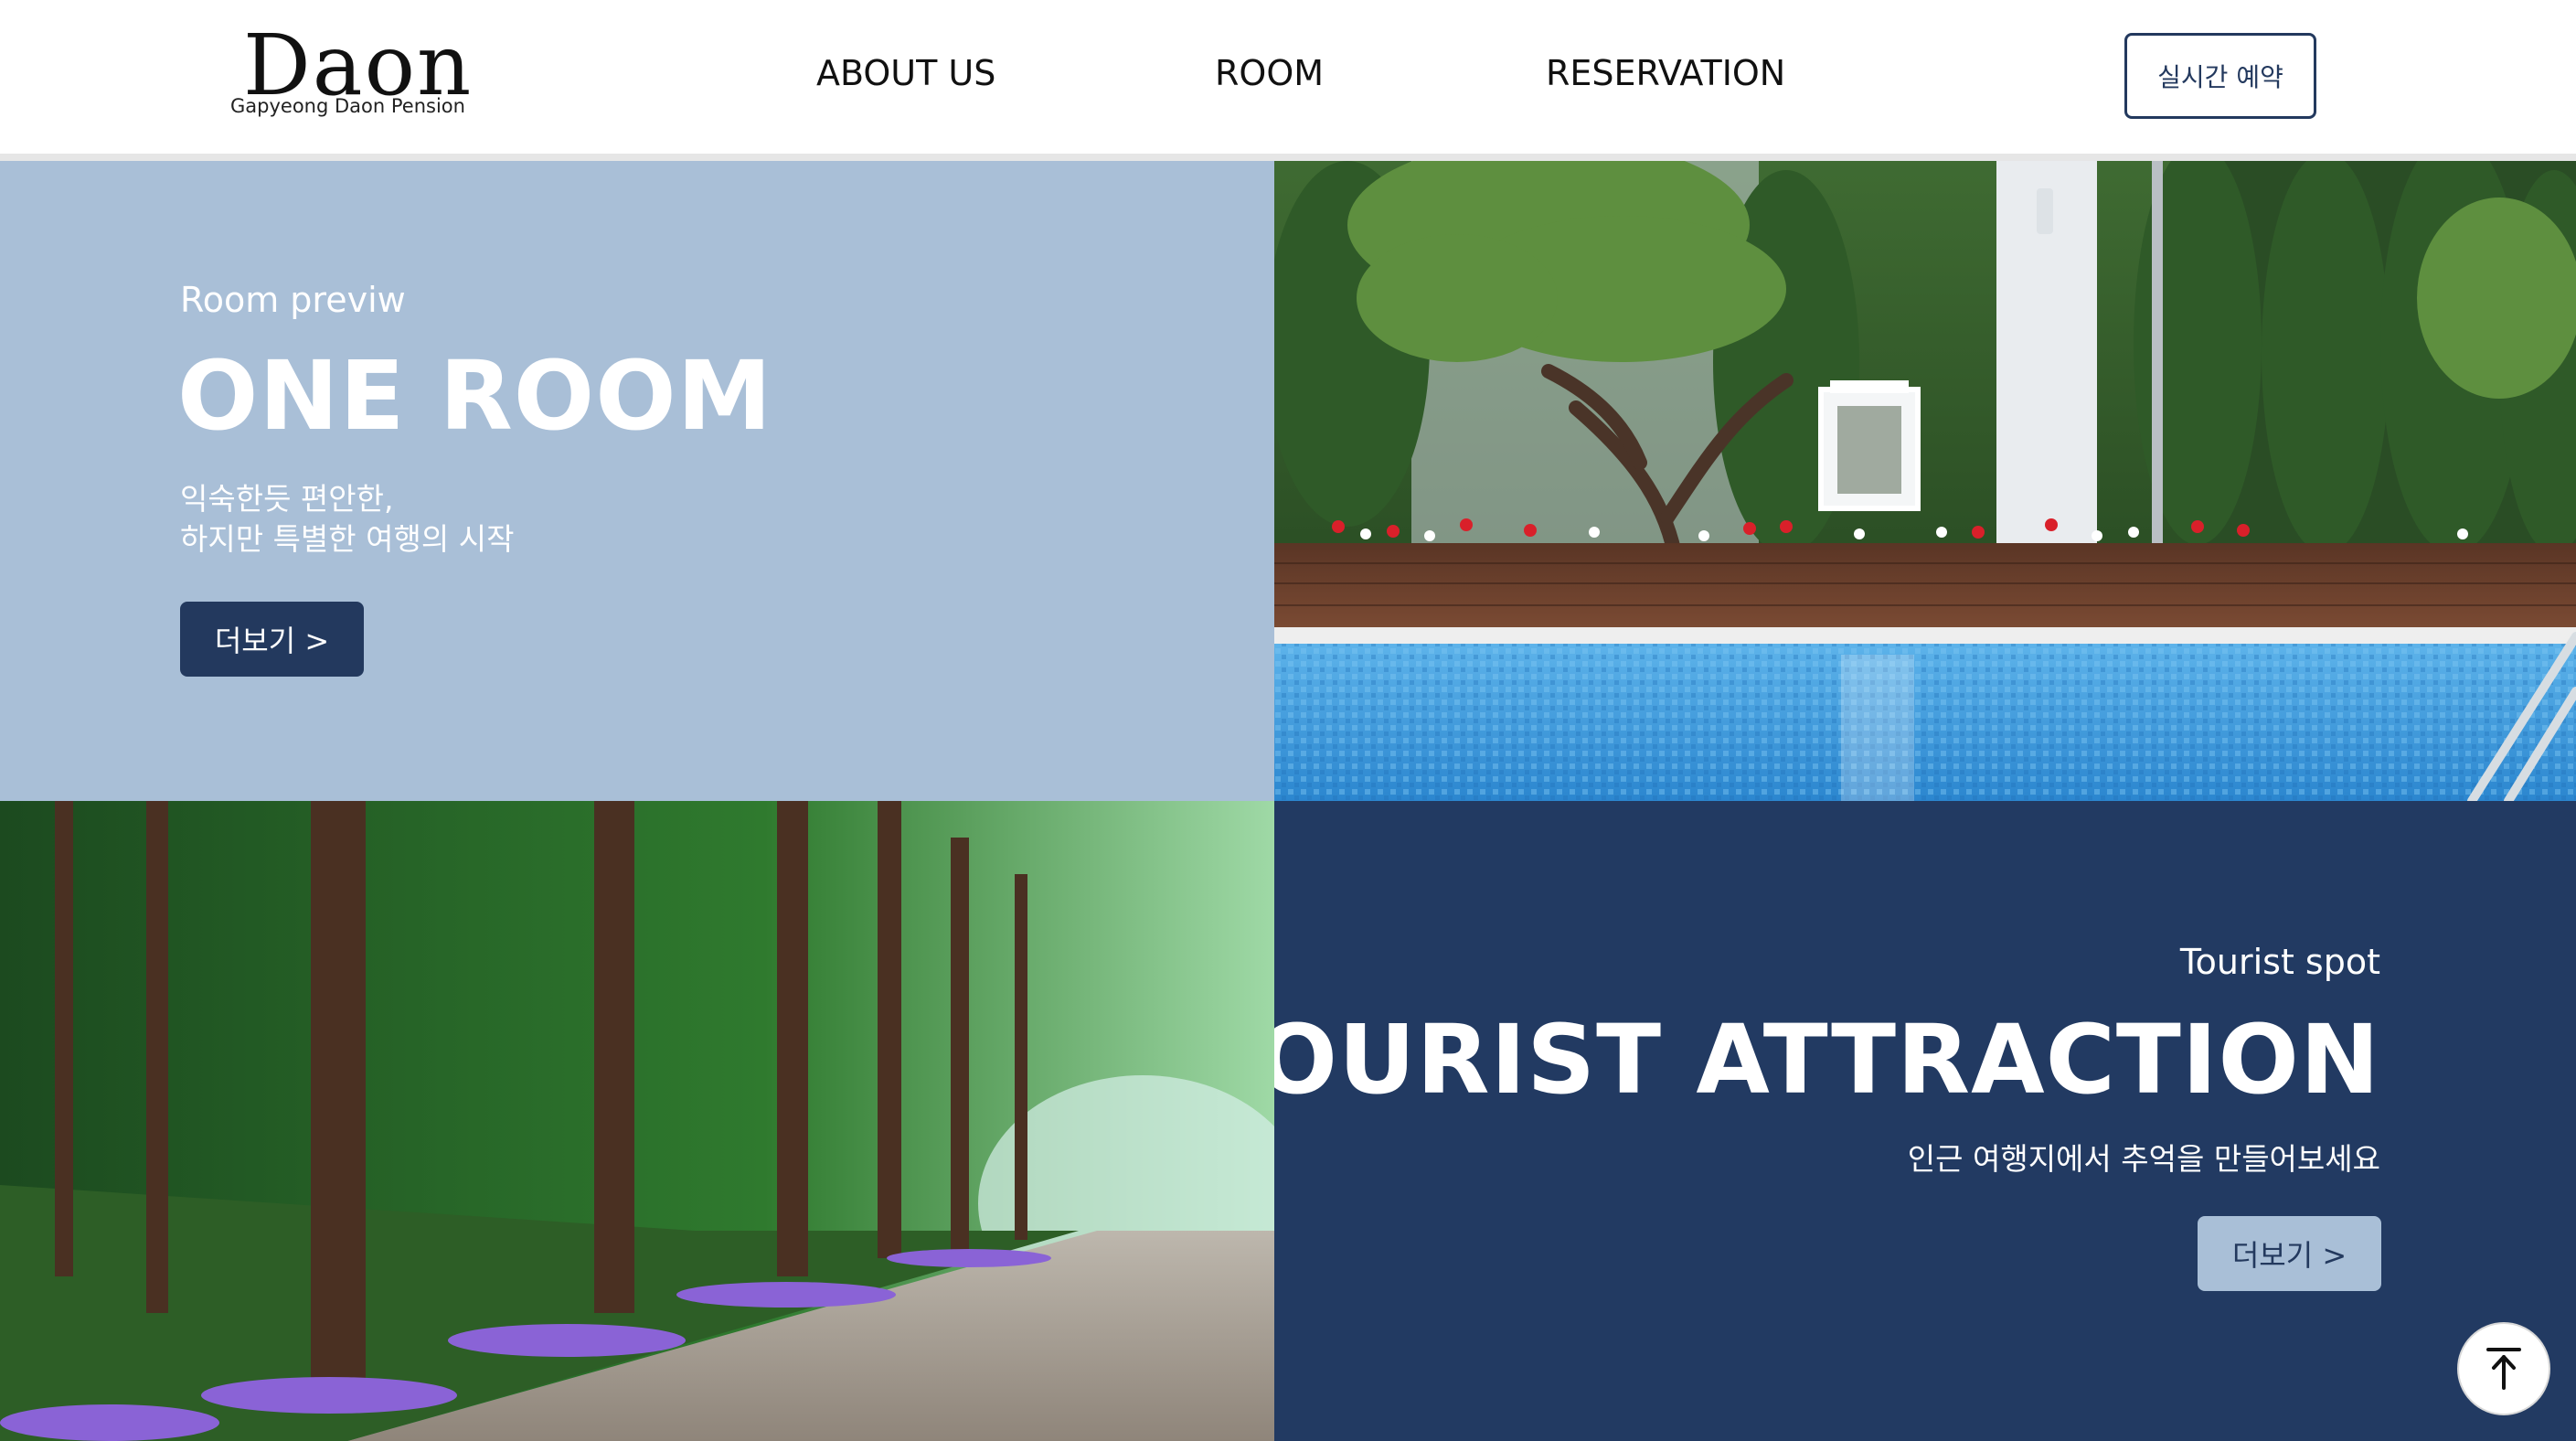 This screenshot has height=1441, width=2576. I want to click on tour-kicker: Tourist spot, so click(2280, 962).